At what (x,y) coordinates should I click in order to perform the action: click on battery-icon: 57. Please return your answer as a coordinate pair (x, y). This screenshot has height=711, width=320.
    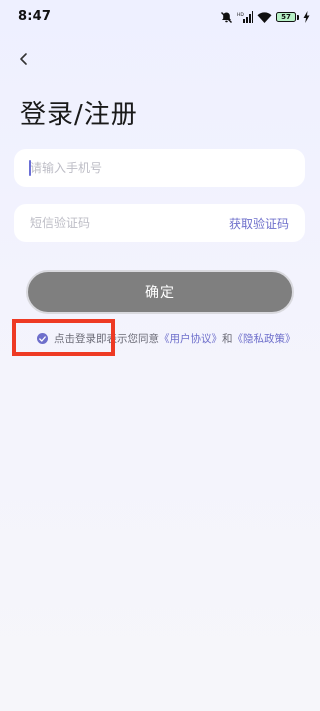
    Looking at the image, I should click on (287, 17).